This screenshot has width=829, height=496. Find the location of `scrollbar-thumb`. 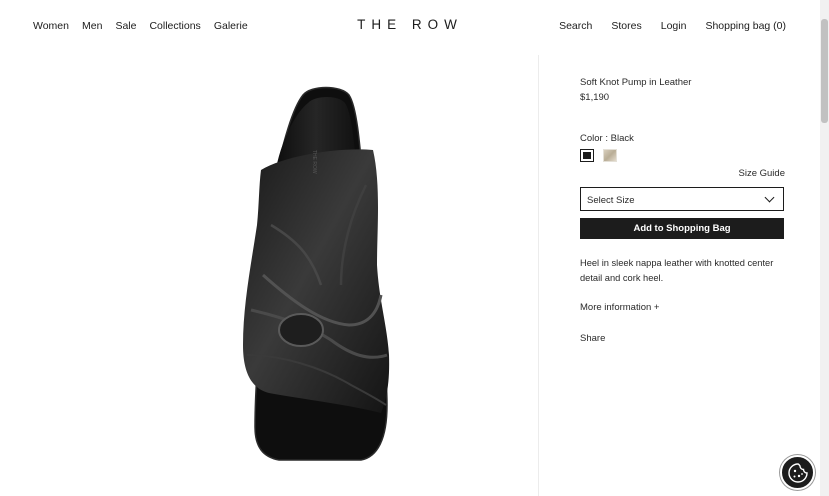

scrollbar-thumb is located at coordinates (824, 71).